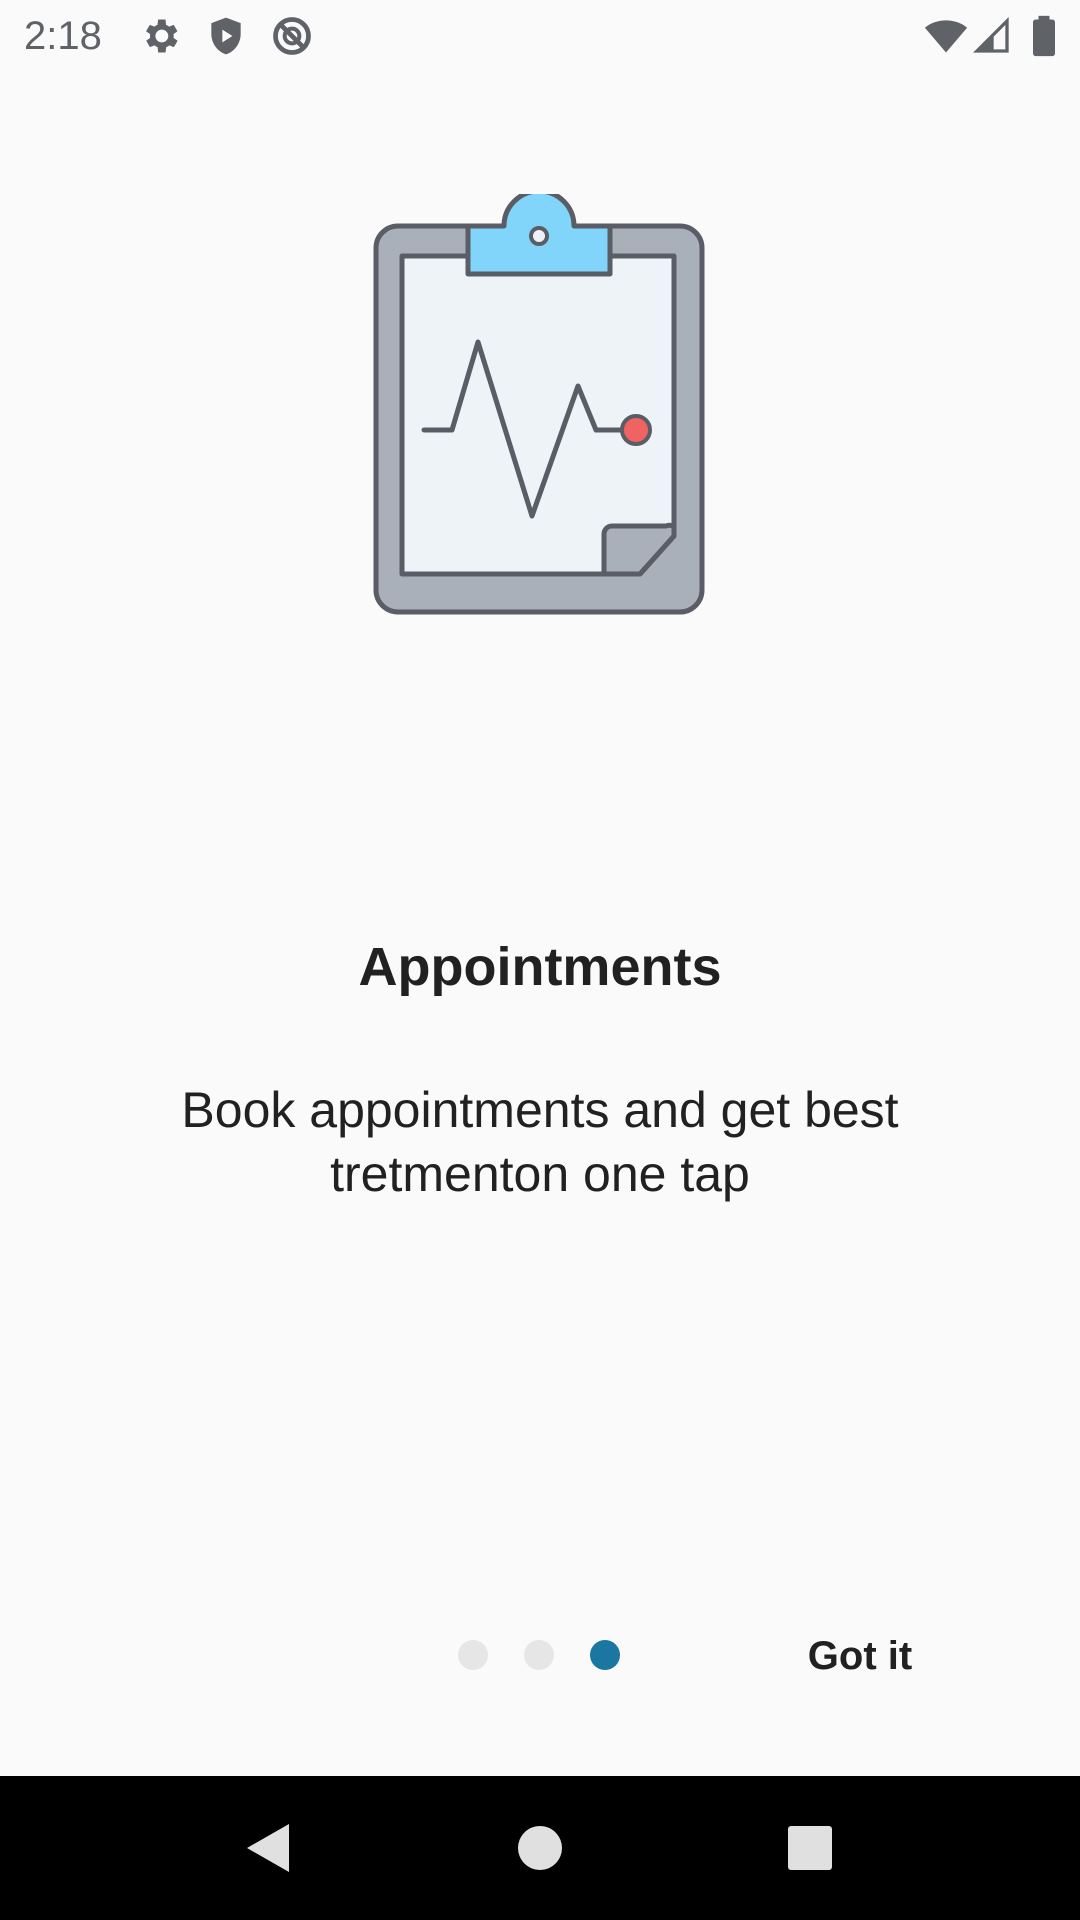 The width and height of the screenshot is (1080, 1920). What do you see at coordinates (160, 38) in the screenshot?
I see `gear-icon` at bounding box center [160, 38].